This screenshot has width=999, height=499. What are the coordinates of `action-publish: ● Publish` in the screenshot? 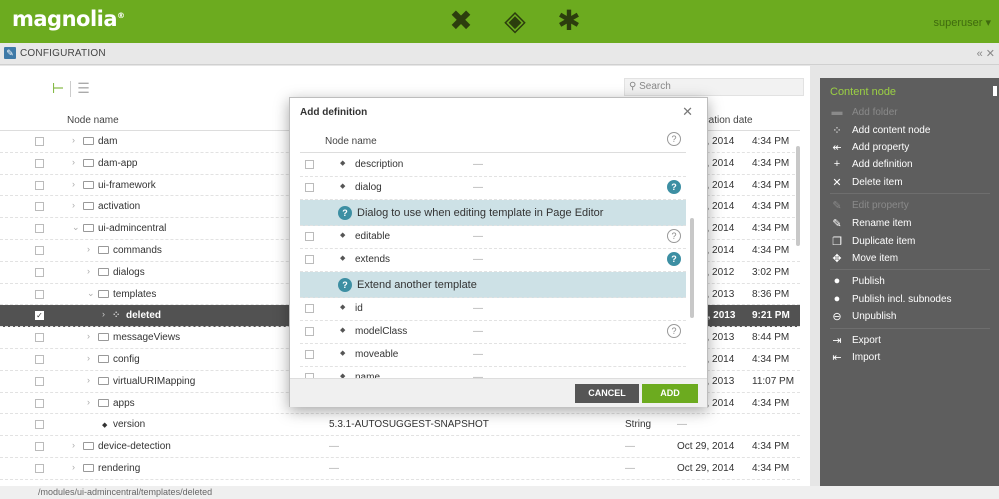 It's located at (857, 281).